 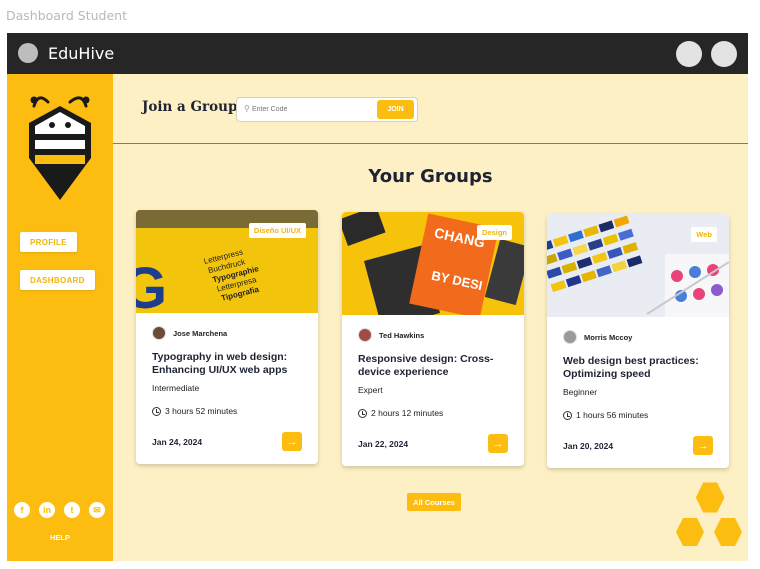 What do you see at coordinates (47, 510) in the screenshot?
I see `linkedin-icon: in` at bounding box center [47, 510].